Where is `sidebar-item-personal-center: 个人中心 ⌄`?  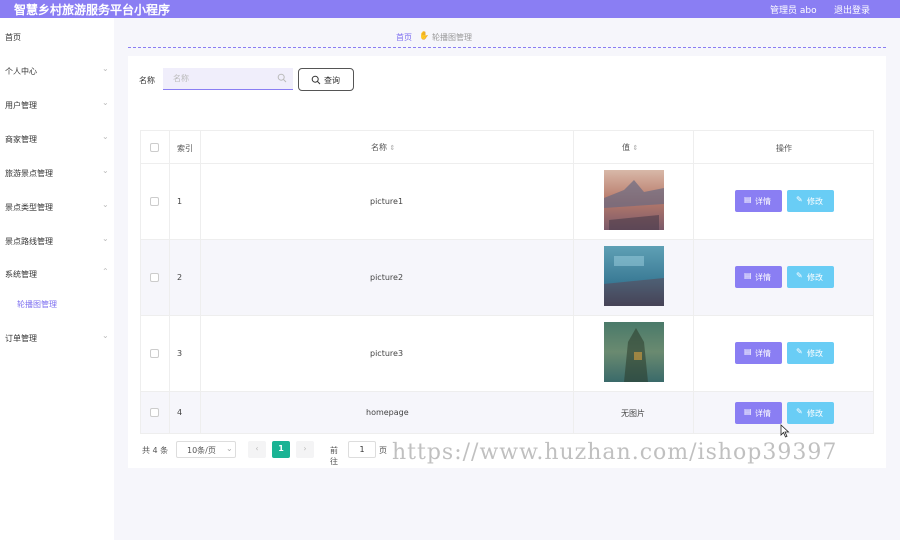
sidebar-item-personal-center: 个人中心 ⌄ is located at coordinates (57, 72).